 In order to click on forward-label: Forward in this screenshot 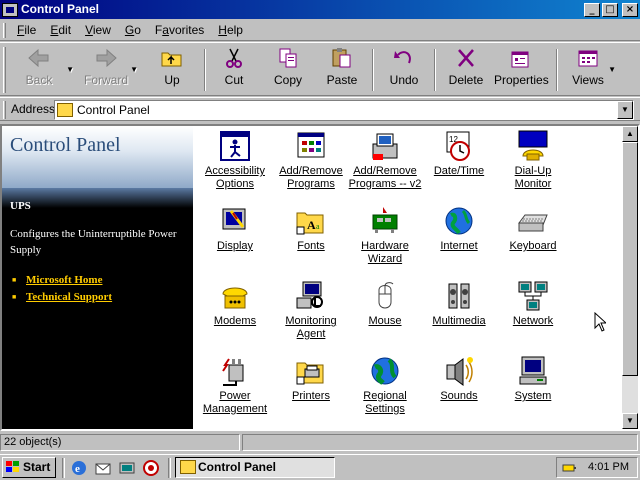, I will do `click(106, 80)`.